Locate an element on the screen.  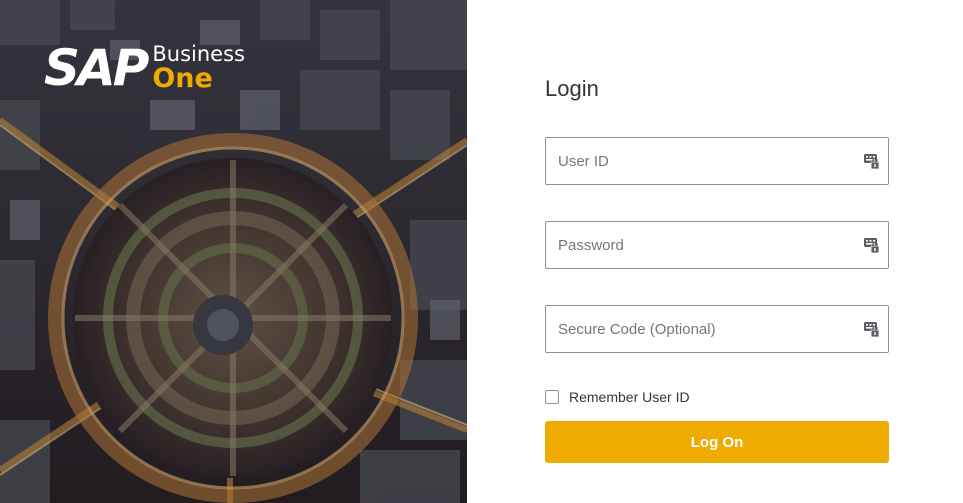
logo-one-text: One is located at coordinates (182, 78).